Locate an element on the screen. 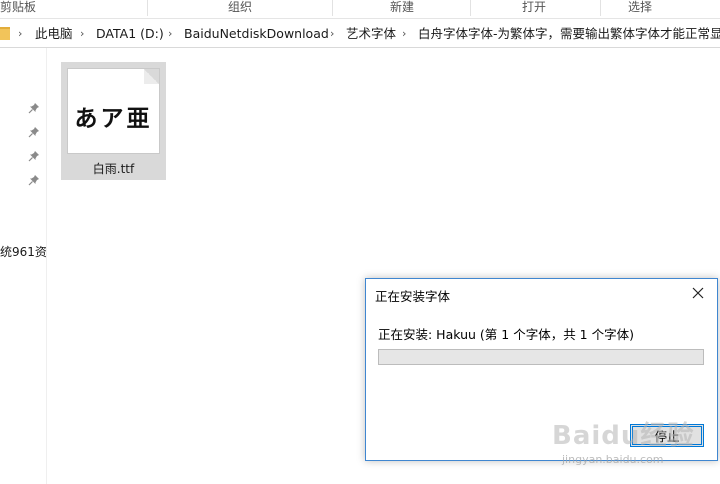  page-fold is located at coordinates (151, 76).